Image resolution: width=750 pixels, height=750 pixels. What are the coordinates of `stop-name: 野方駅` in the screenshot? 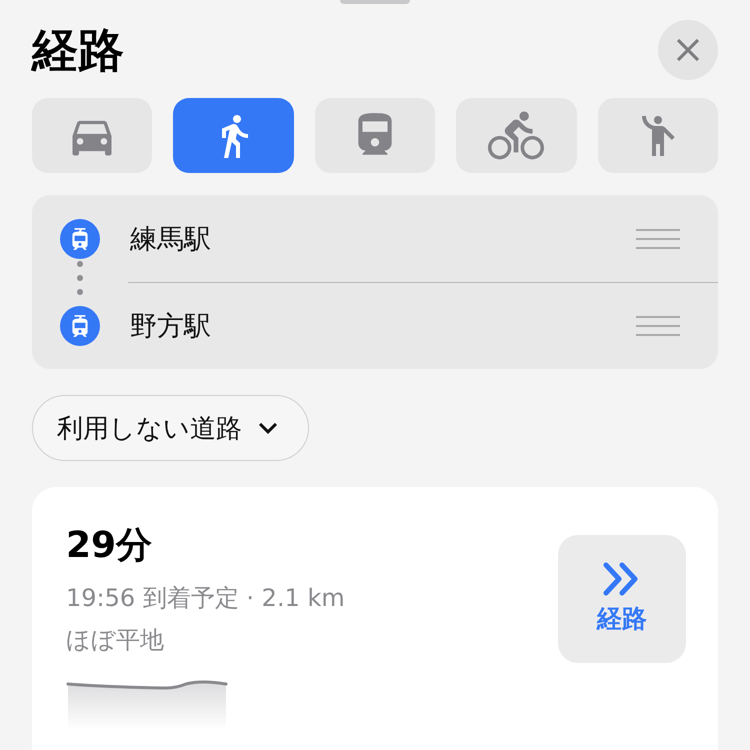 It's located at (383, 326).